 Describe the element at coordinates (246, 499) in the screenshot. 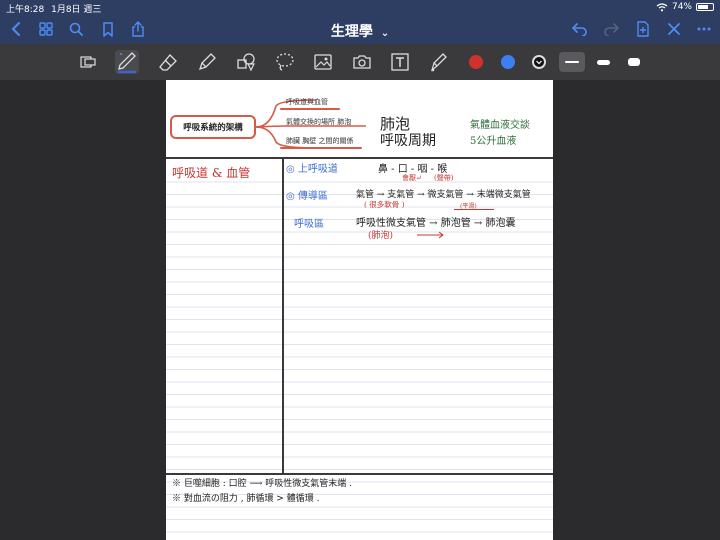

I see `summary-line-2: ※ 對血流の阻力 , 肺循環 > 體循環 .` at that location.